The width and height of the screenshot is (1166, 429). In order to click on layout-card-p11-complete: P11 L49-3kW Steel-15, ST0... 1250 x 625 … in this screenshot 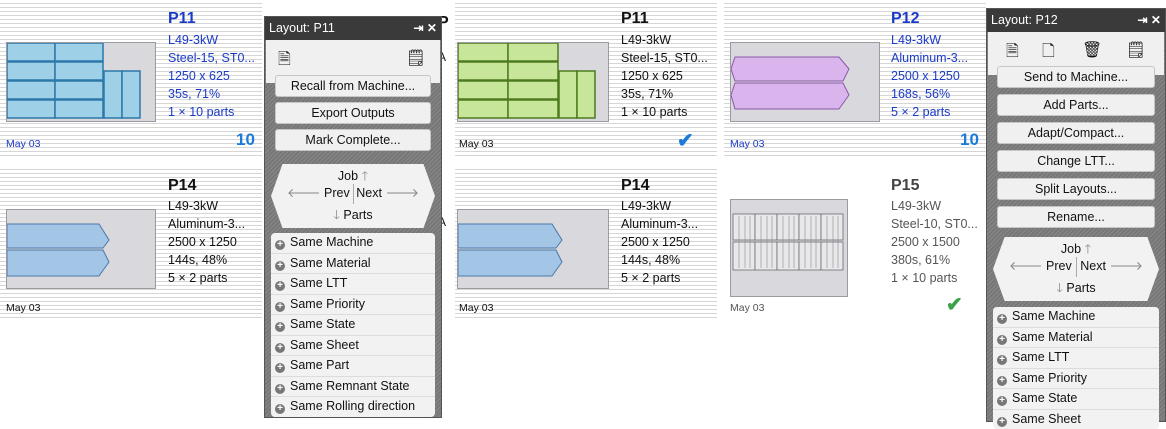, I will do `click(586, 79)`.